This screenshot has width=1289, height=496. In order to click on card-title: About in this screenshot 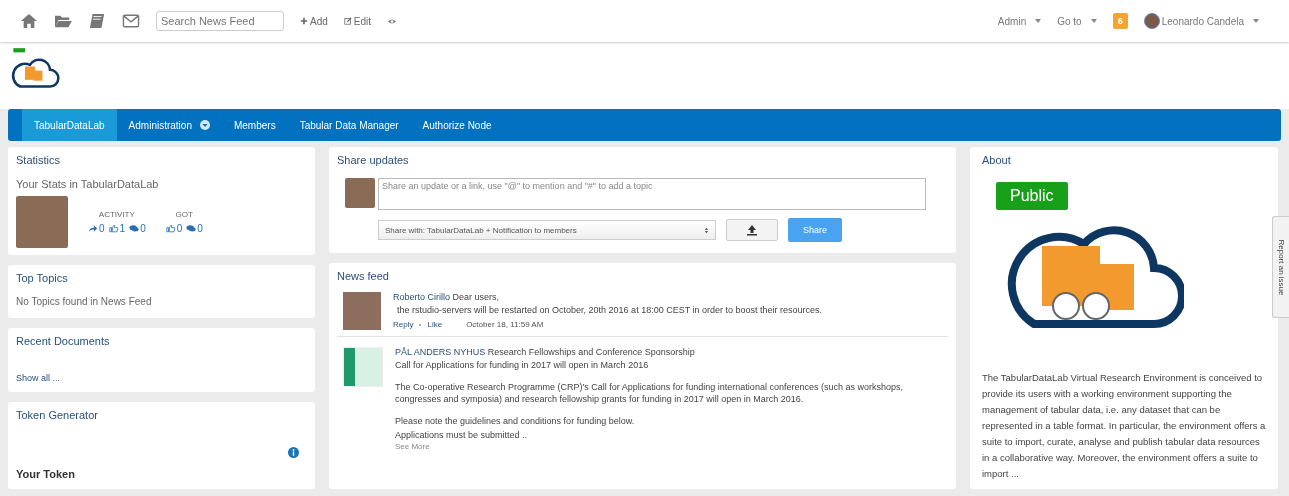, I will do `click(997, 160)`.